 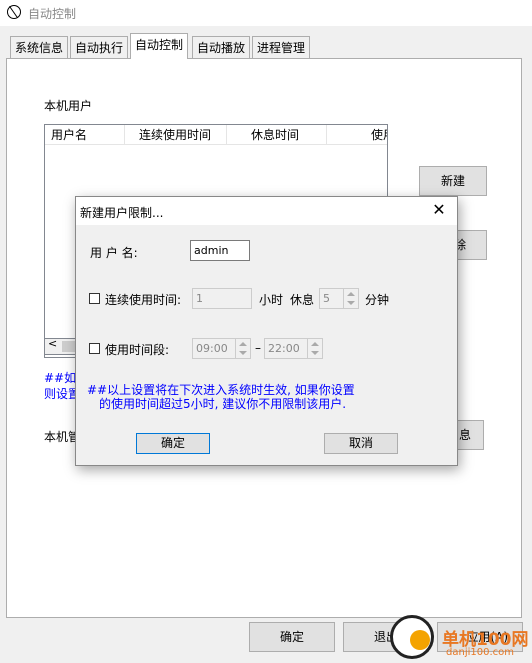 I want to click on dialog-titlebar: 新建用户限制... ✕, so click(x=266, y=211).